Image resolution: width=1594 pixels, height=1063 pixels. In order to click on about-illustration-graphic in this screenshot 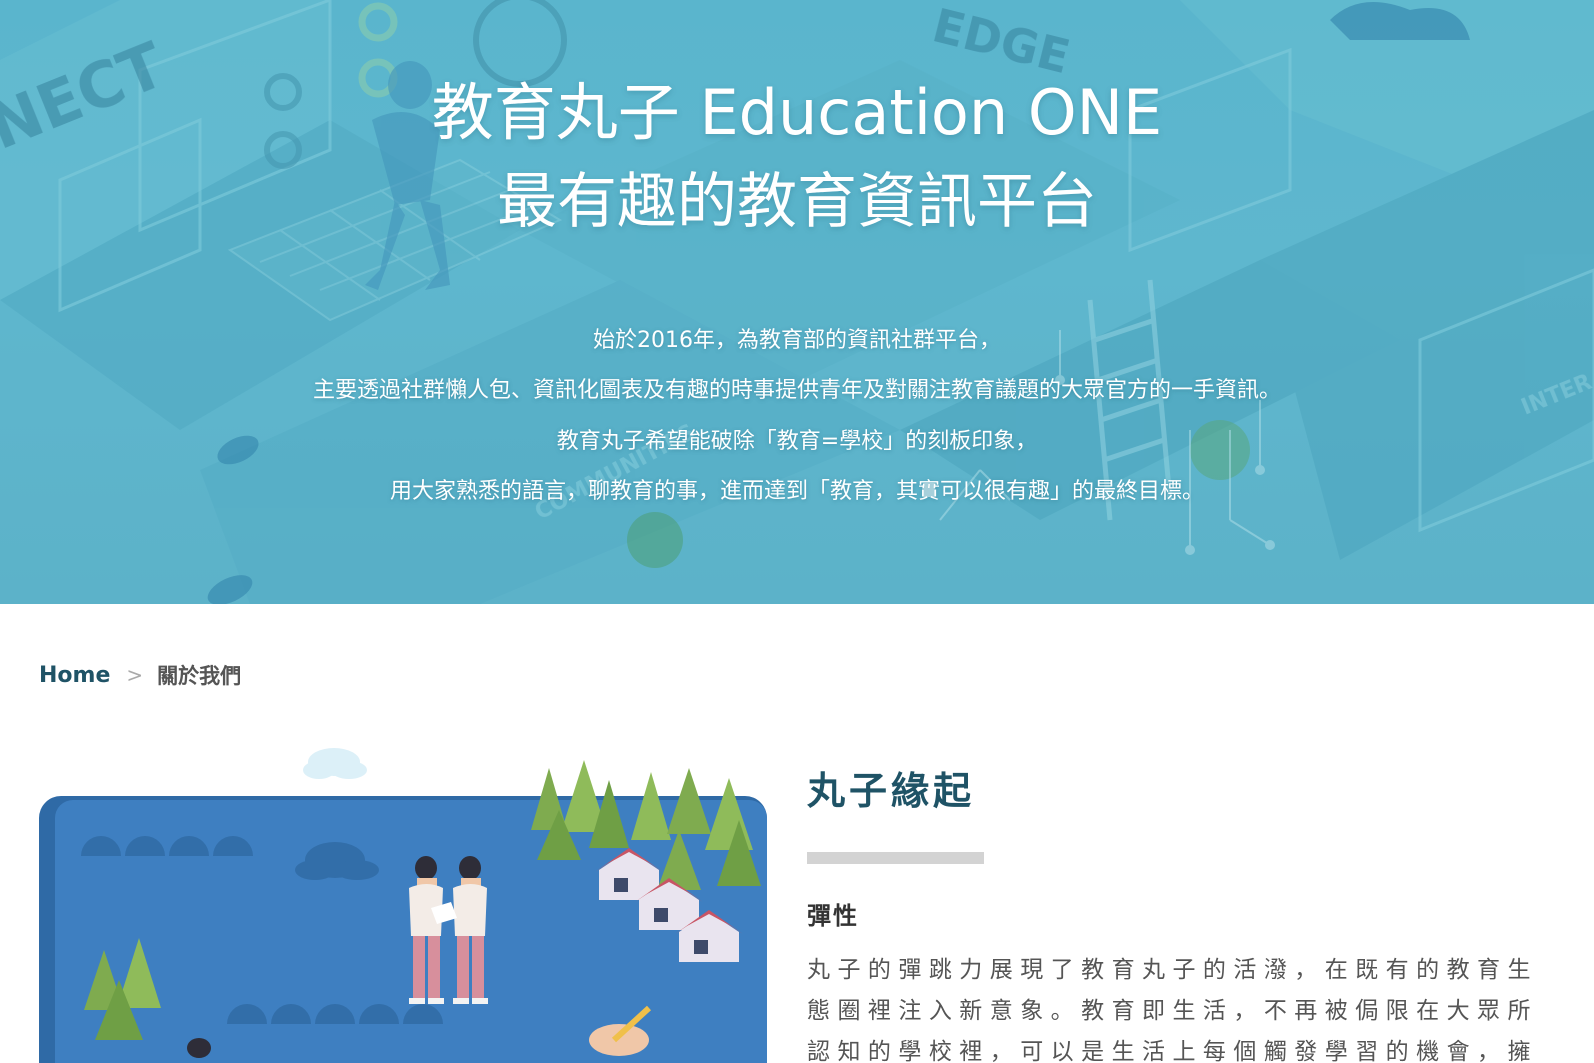, I will do `click(403, 905)`.